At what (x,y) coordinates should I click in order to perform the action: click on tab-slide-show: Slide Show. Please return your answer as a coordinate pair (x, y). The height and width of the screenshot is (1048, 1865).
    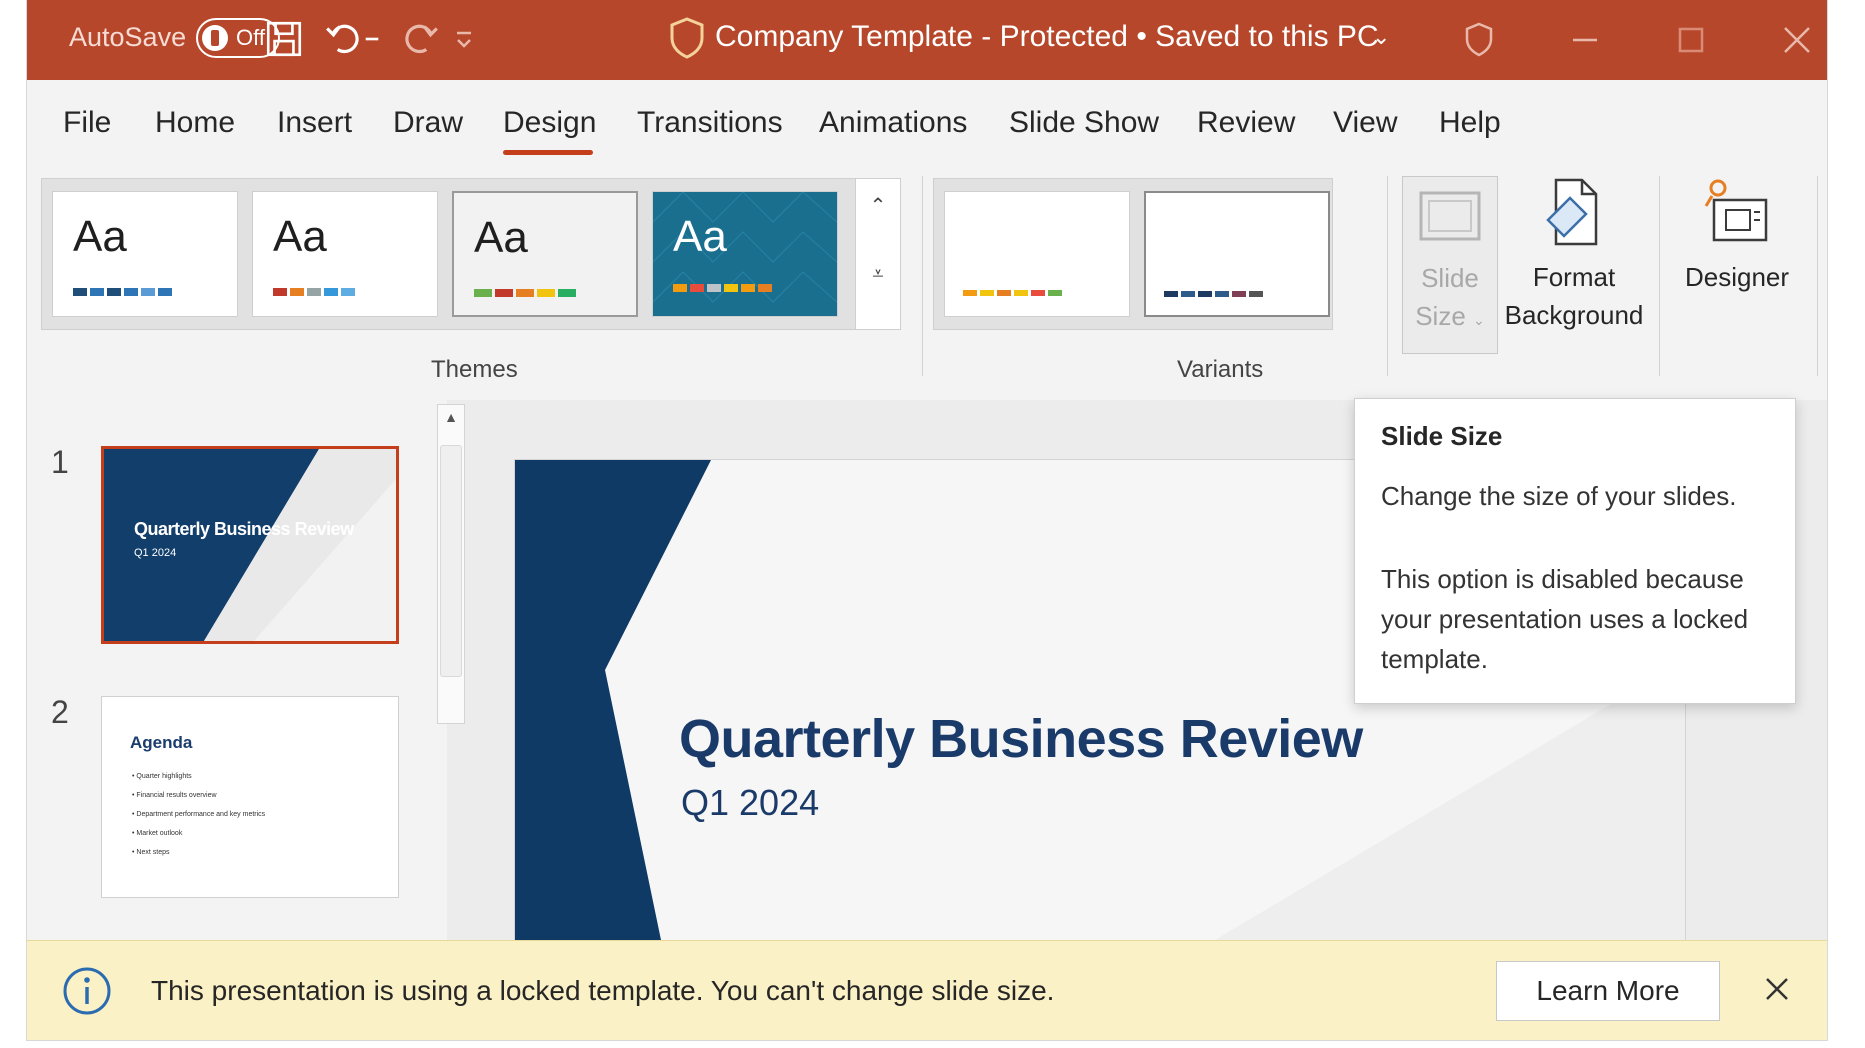
    Looking at the image, I should click on (1084, 123).